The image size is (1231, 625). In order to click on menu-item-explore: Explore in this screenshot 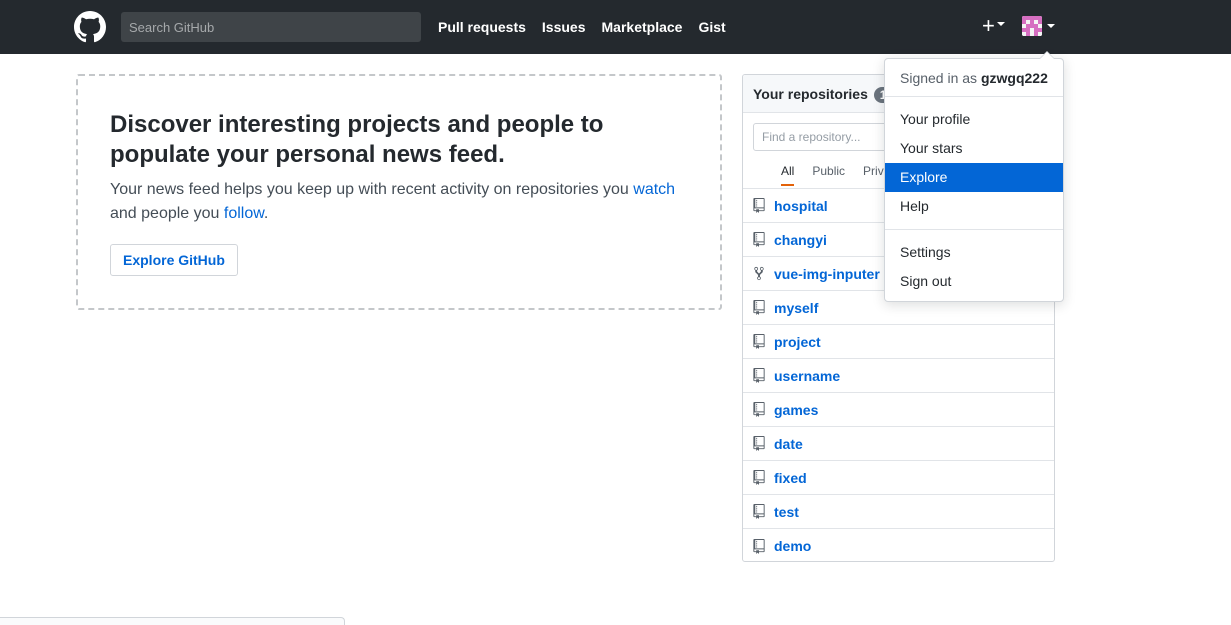, I will do `click(974, 177)`.